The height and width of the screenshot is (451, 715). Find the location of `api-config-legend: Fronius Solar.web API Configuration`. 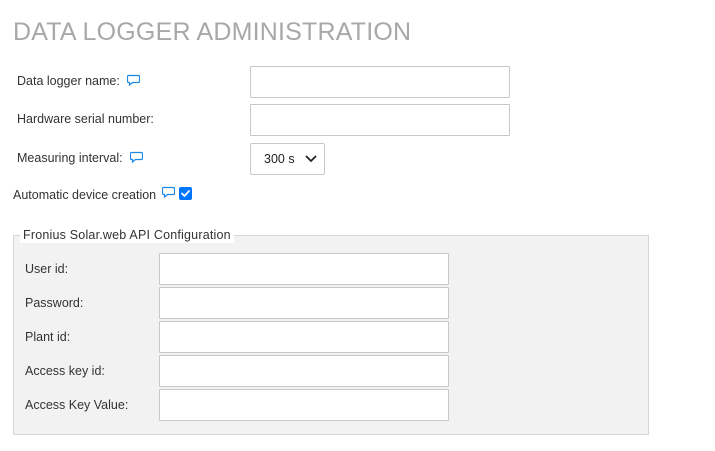

api-config-legend: Fronius Solar.web API Configuration is located at coordinates (127, 235).